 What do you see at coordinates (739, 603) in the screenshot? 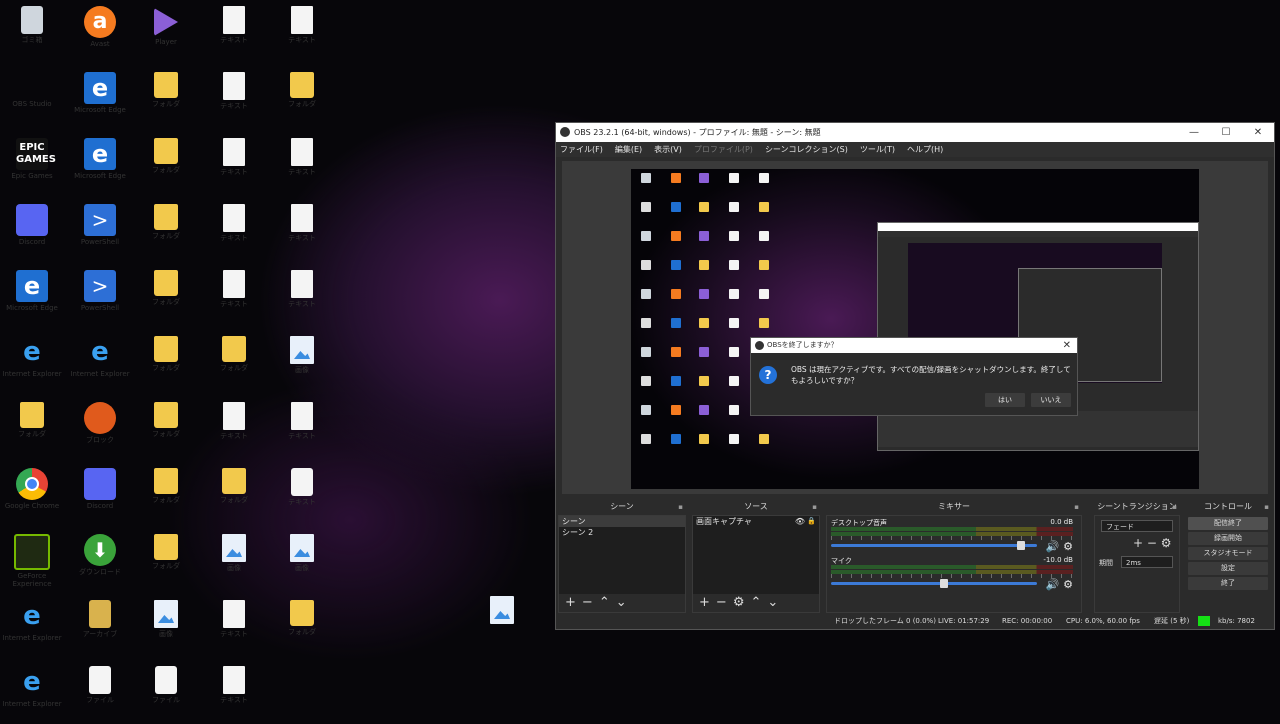
I see `settings-gear-icon: ⚙` at bounding box center [739, 603].